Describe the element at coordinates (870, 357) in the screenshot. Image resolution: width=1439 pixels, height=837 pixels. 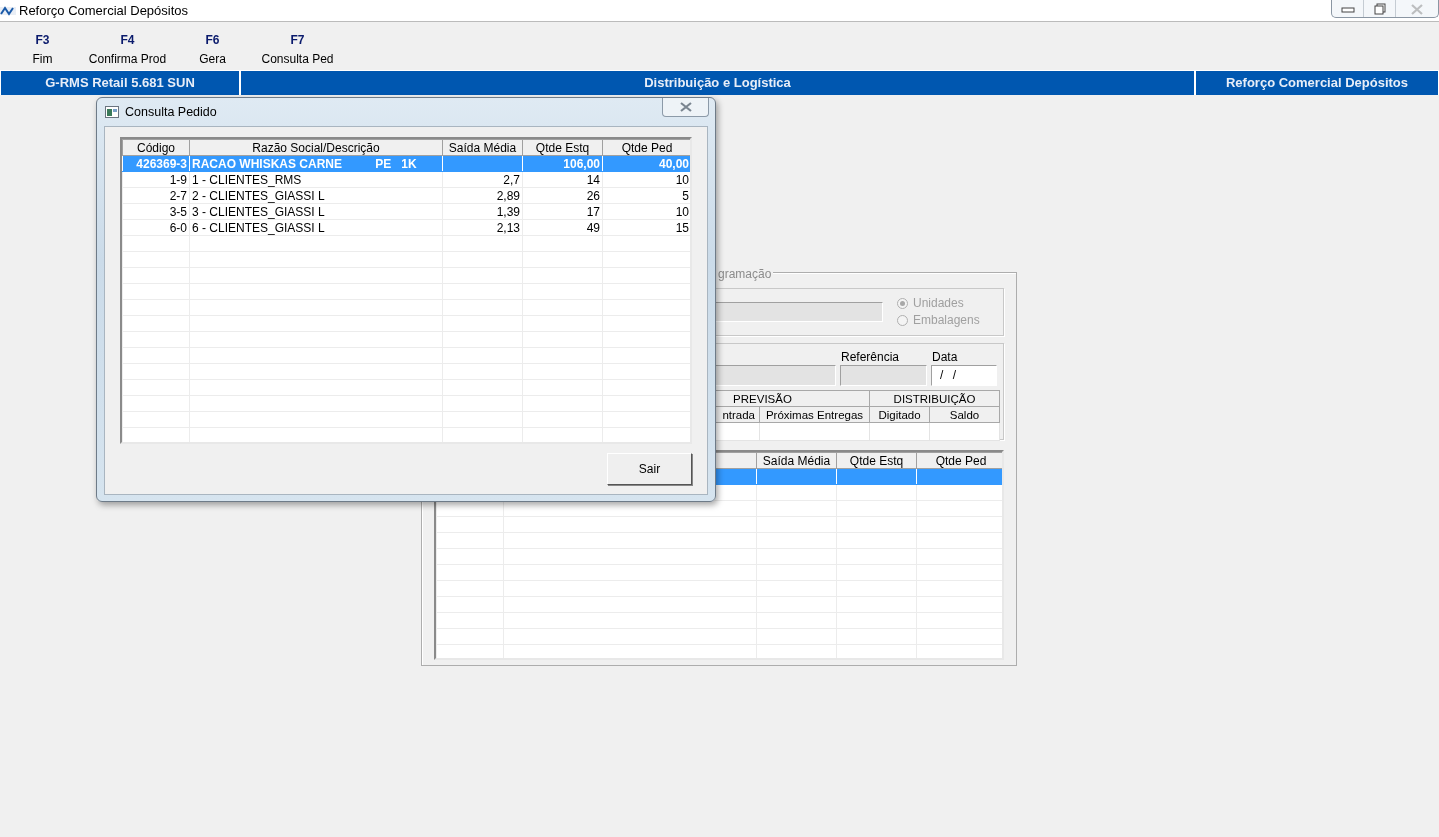
I see `field-label: Referência` at that location.